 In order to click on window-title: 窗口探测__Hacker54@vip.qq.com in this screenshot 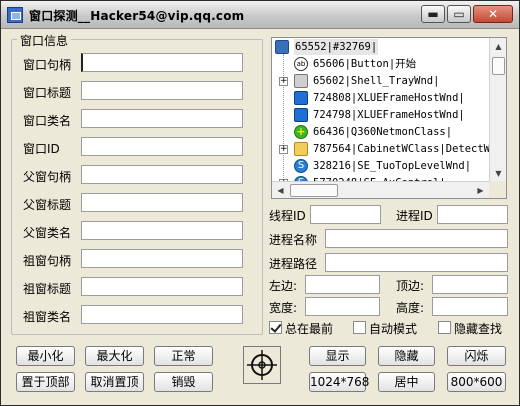, I will do `click(137, 16)`.